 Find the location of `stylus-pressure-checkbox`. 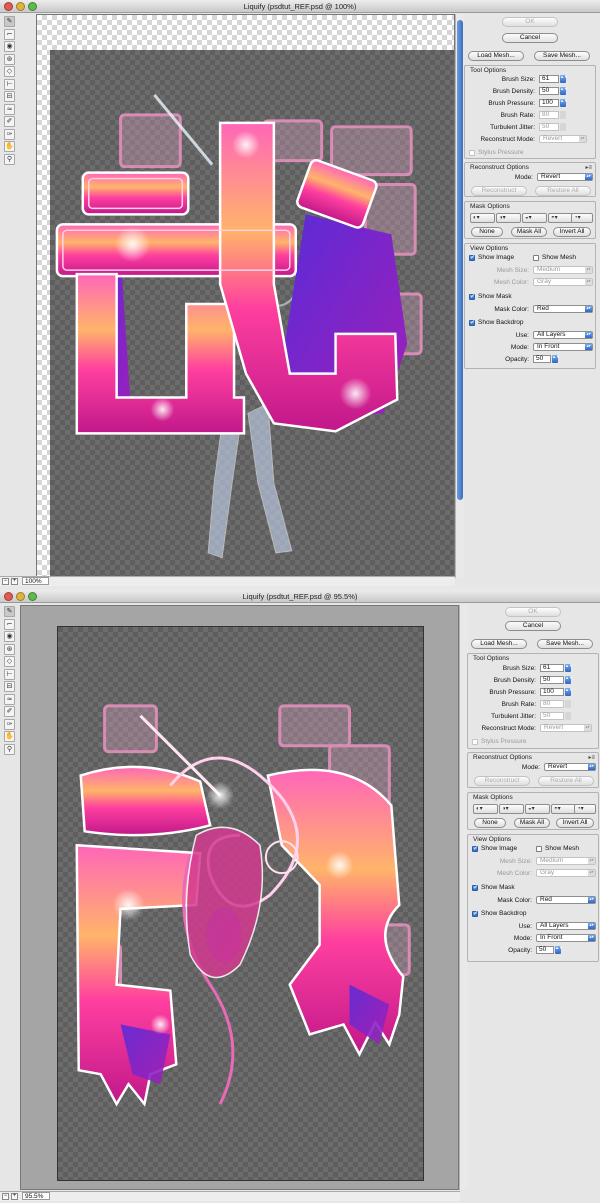

stylus-pressure-checkbox is located at coordinates (472, 153).